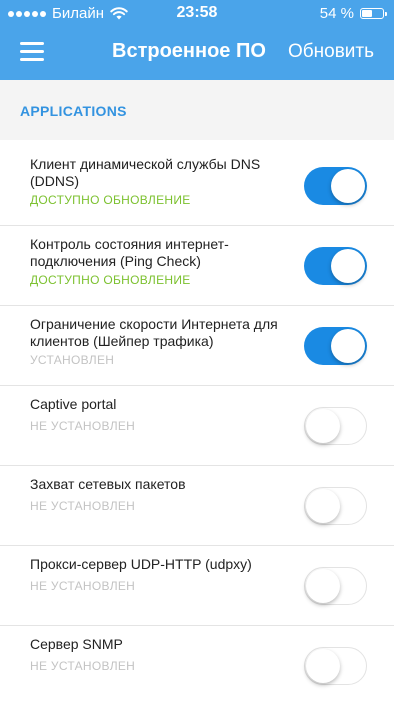  What do you see at coordinates (161, 655) in the screenshot?
I see `list-item-text: Сервер SNMP НЕ УСТАНОВЛЕН` at bounding box center [161, 655].